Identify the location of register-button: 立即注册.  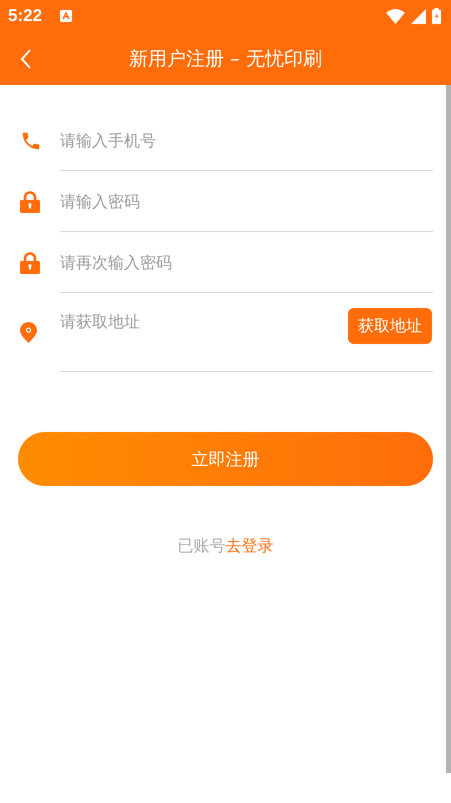
(225, 459).